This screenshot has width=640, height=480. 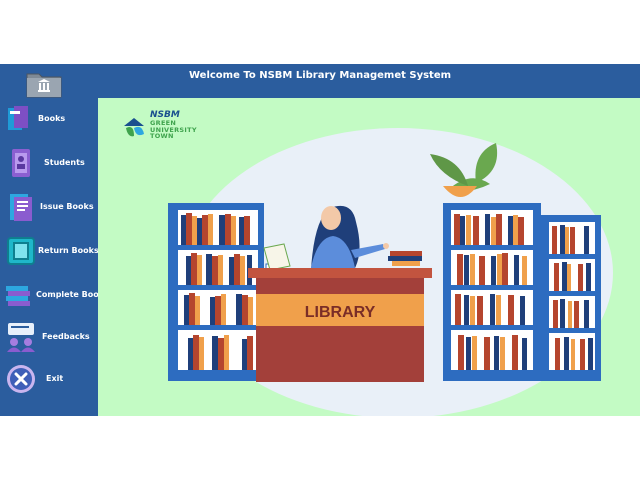 I want to click on students-icon, so click(x=21, y=163).